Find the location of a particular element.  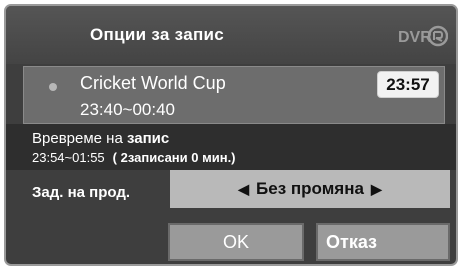

recording-label-prefix: Вревреме на is located at coordinates (77, 138).